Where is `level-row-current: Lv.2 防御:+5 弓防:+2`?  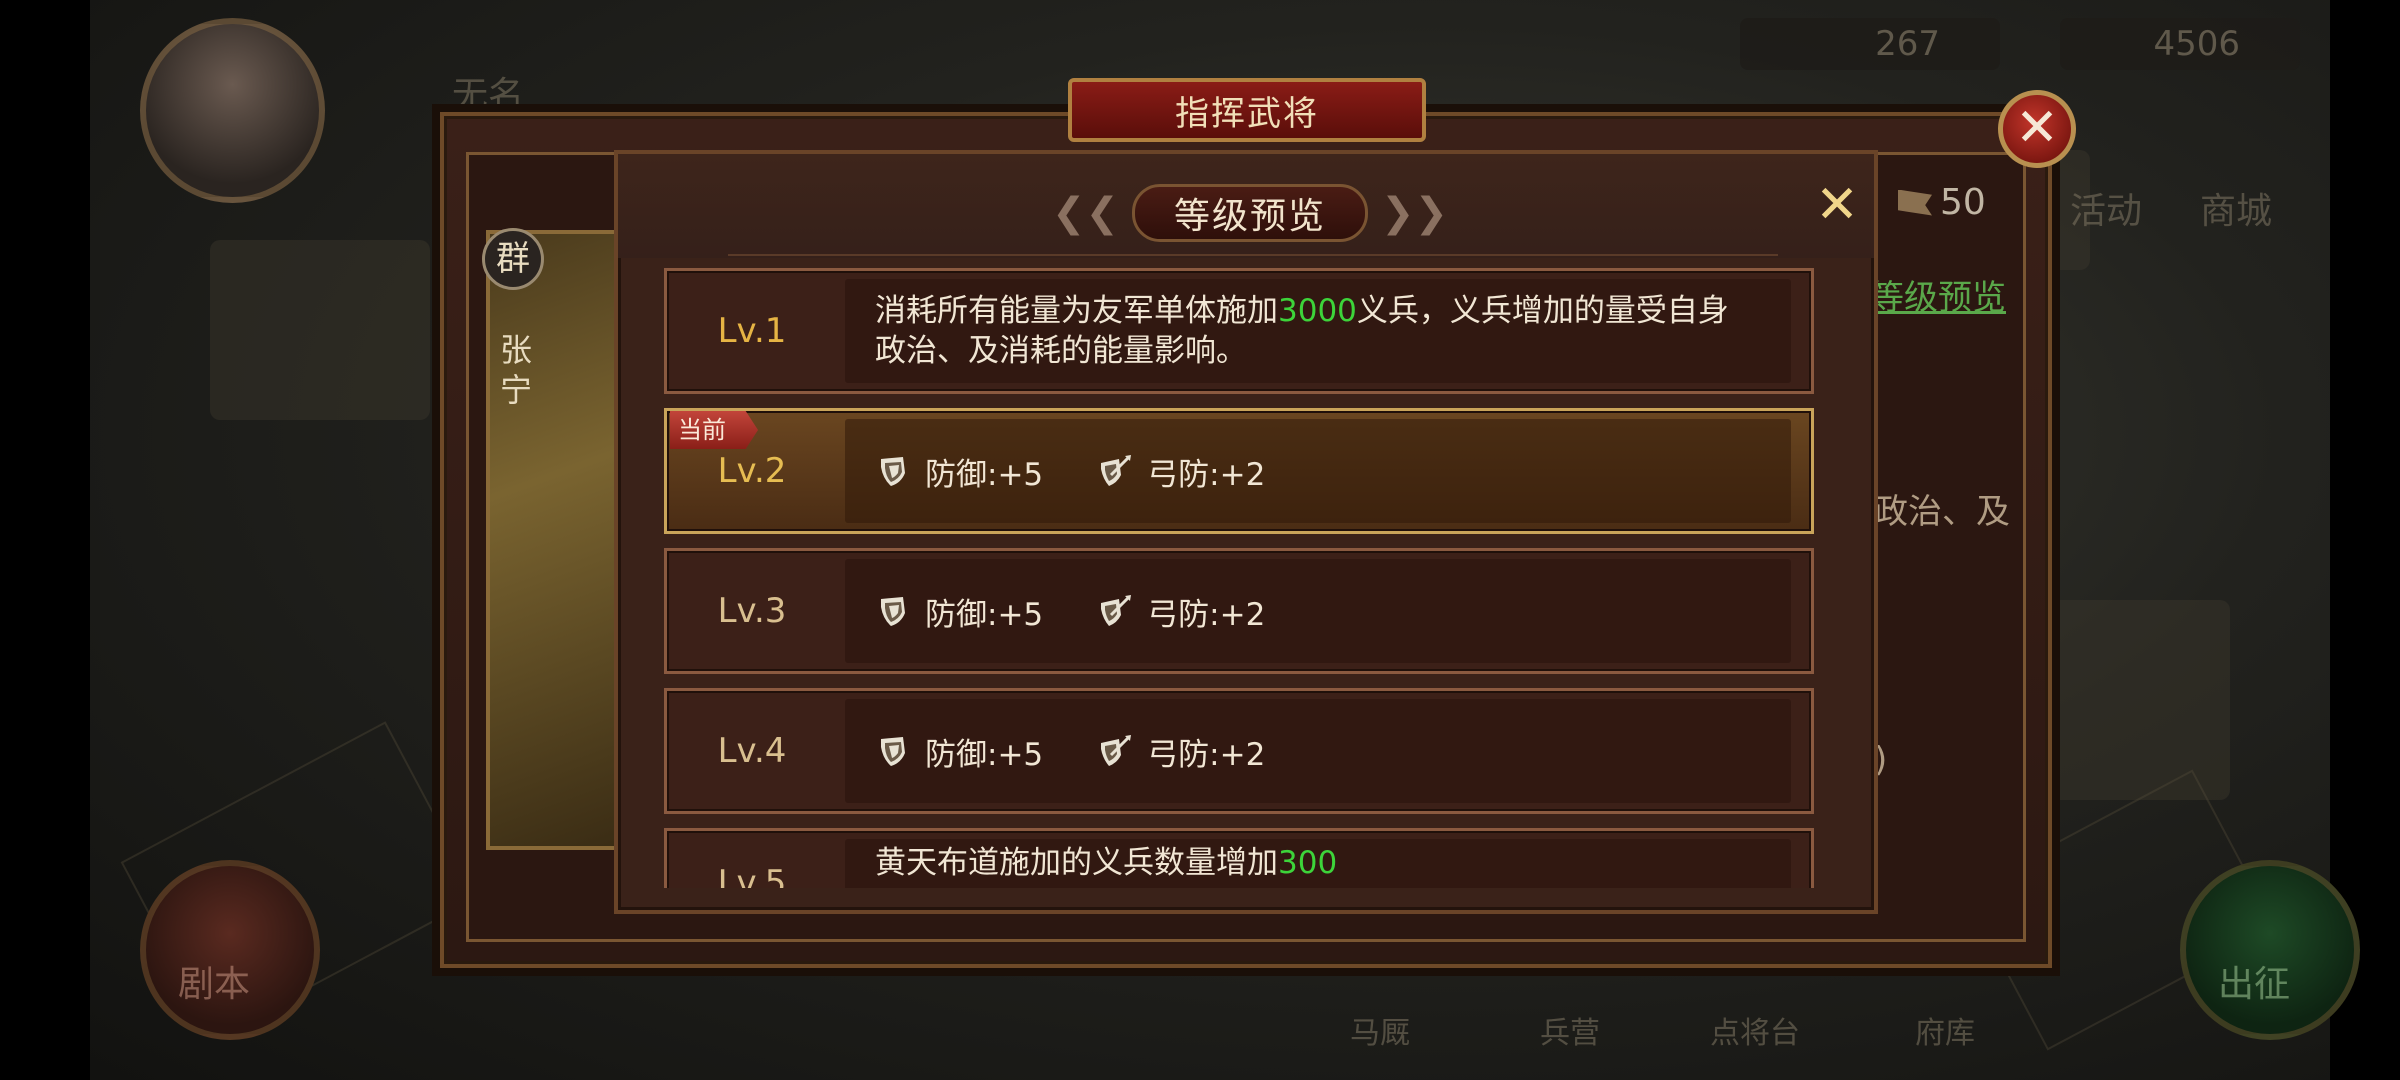 level-row-current: Lv.2 防御:+5 弓防:+2 is located at coordinates (1239, 471).